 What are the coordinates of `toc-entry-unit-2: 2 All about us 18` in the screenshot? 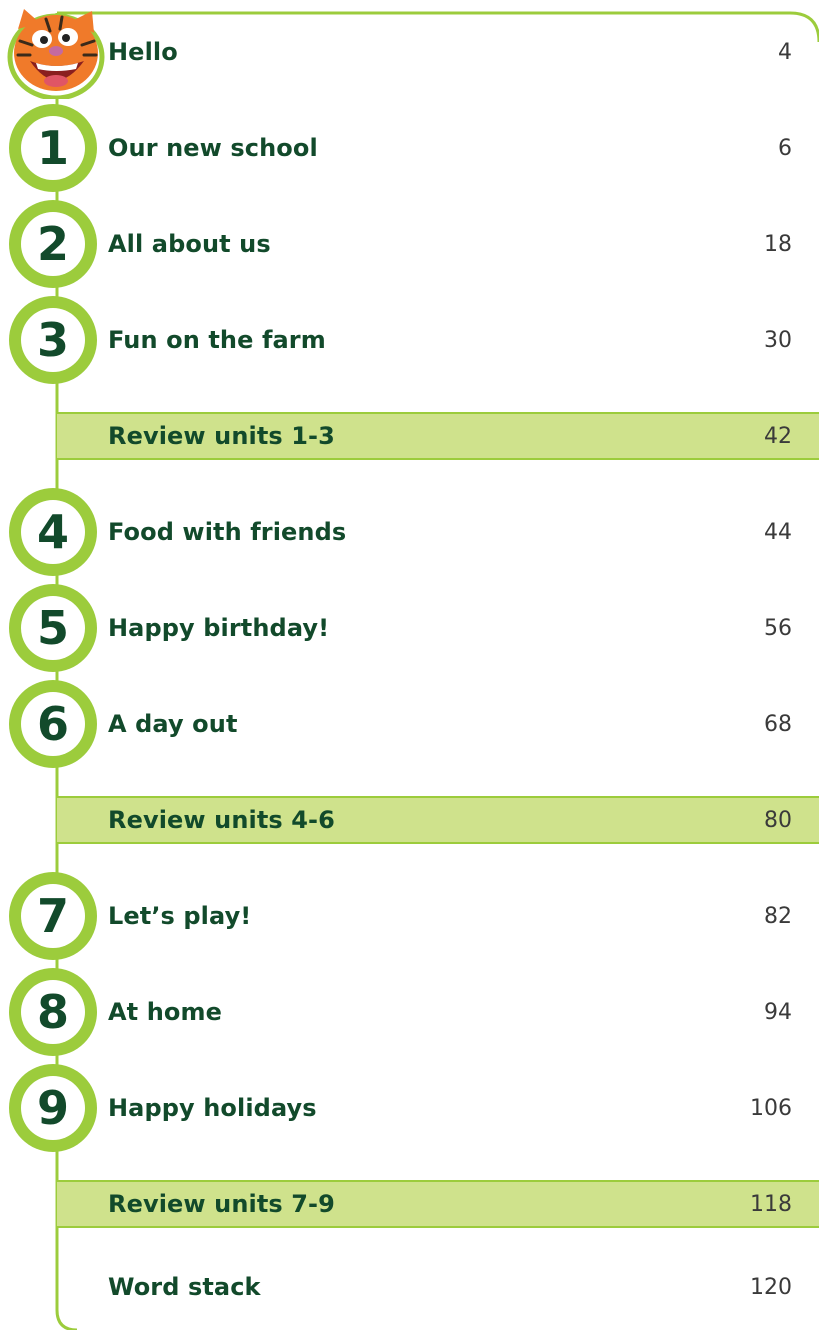 It's located at (409, 244).